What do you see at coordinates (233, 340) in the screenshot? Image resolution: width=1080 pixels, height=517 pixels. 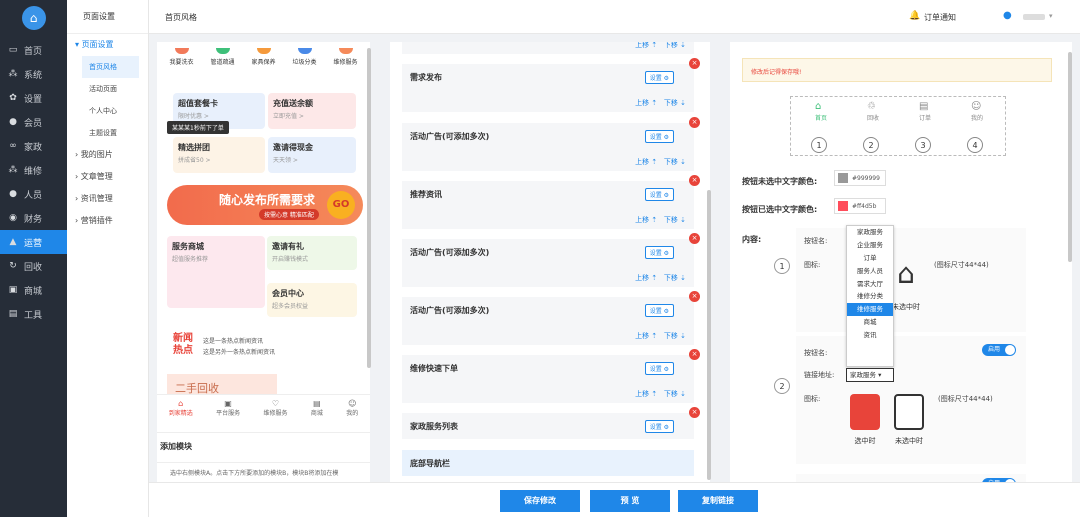 I see `news-item: 这是一条热点新闻资讯` at bounding box center [233, 340].